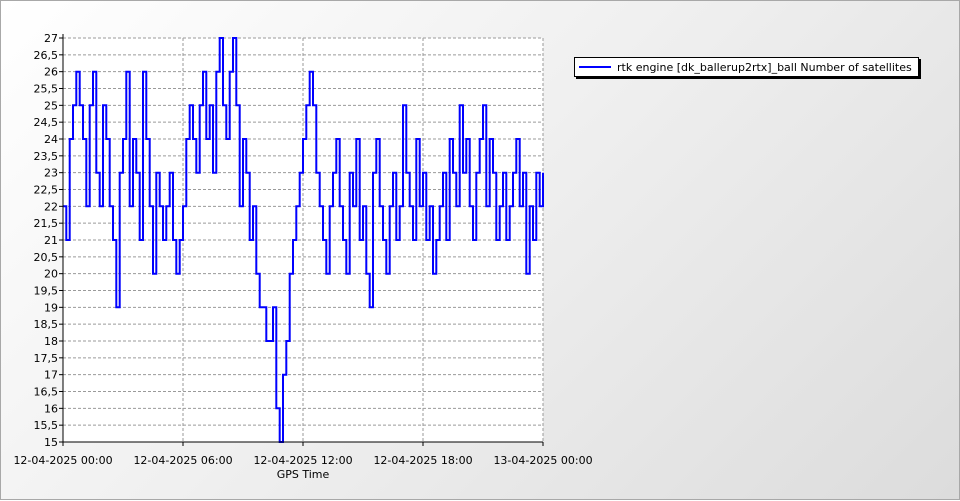 The height and width of the screenshot is (501, 960). What do you see at coordinates (302, 460) in the screenshot?
I see `x-tick-label: 12-04-2025 12:00` at bounding box center [302, 460].